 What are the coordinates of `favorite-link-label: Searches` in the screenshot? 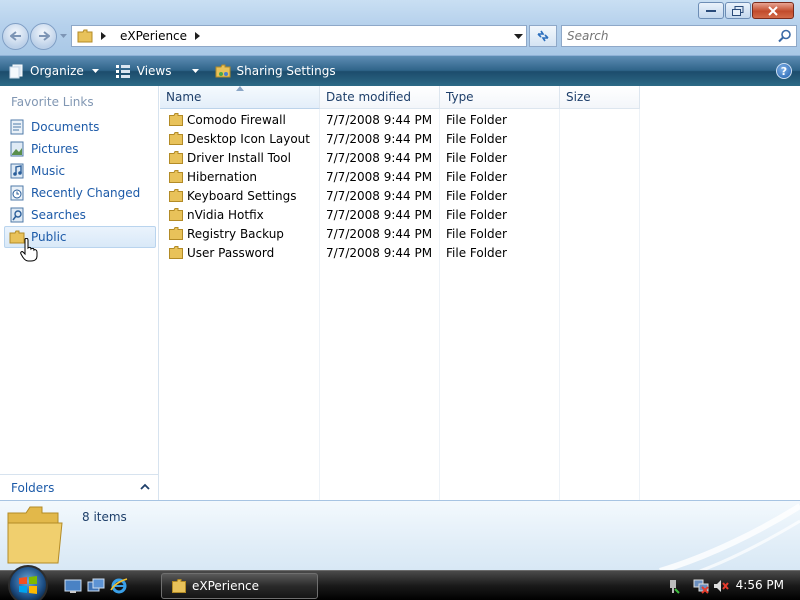 It's located at (58, 215).